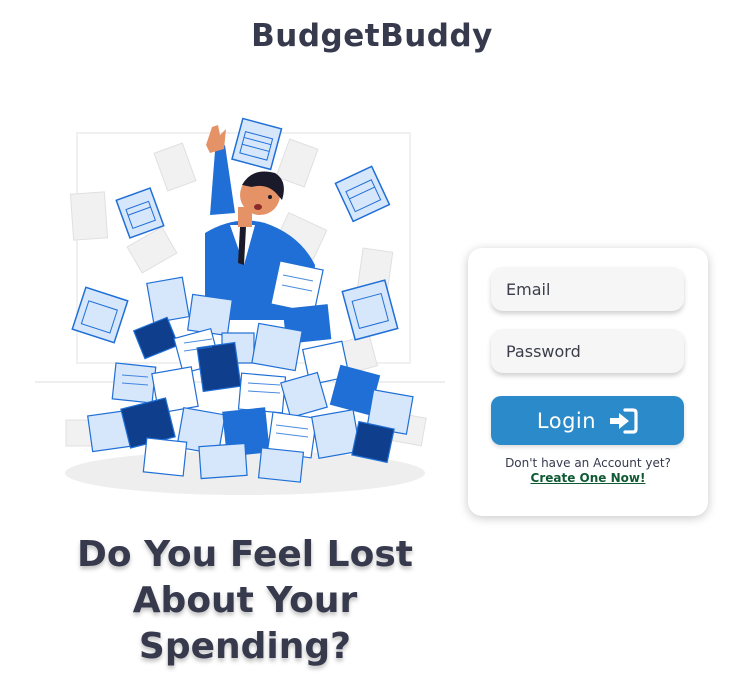 The width and height of the screenshot is (744, 693). Describe the element at coordinates (588, 463) in the screenshot. I see `signup-prompt-text: Don't have an Account yet?` at that location.